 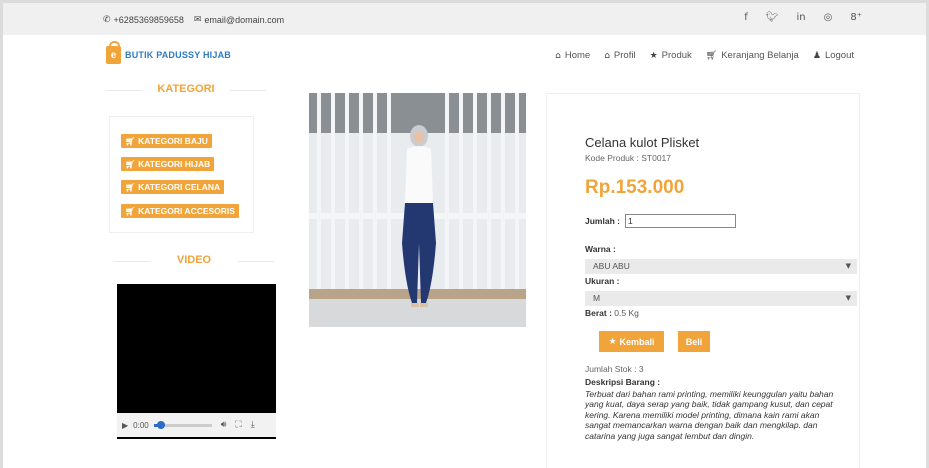 I want to click on brand-name: BUTIK PADUSSY HIJAB, so click(x=178, y=55).